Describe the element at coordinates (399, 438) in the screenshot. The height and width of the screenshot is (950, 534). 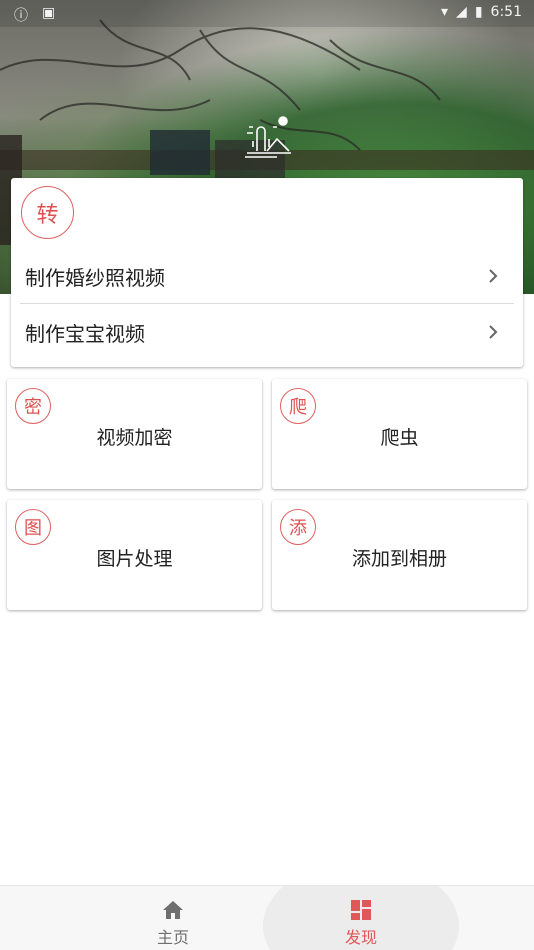
I see `tile-title: 爬虫` at that location.